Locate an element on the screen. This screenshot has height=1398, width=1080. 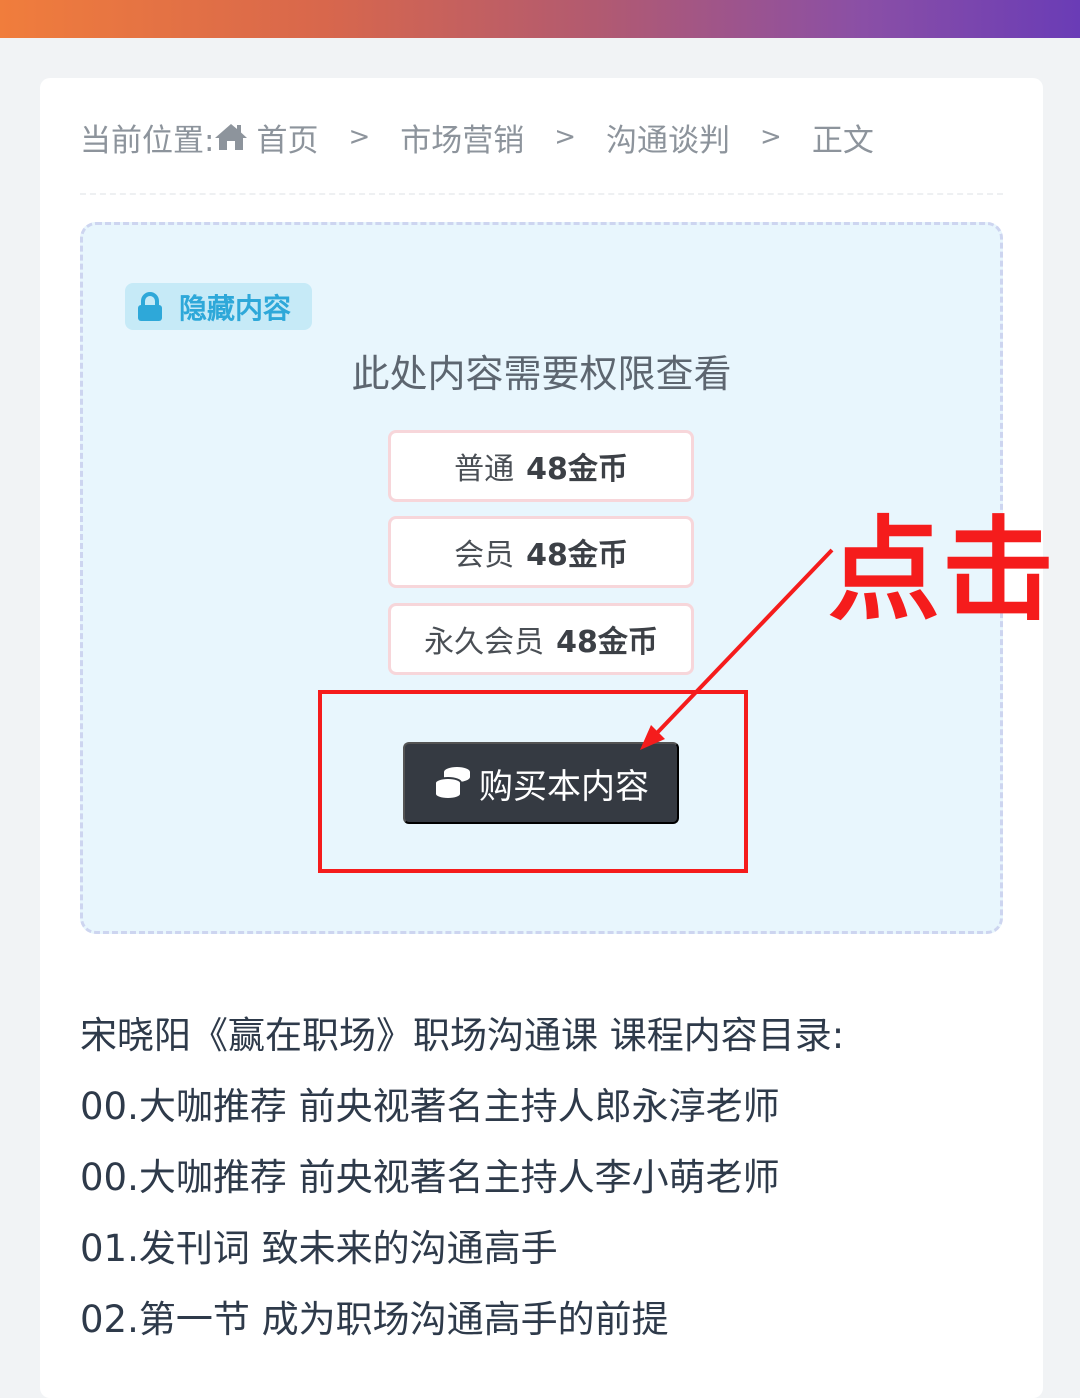
top-banner is located at coordinates (540, 19).